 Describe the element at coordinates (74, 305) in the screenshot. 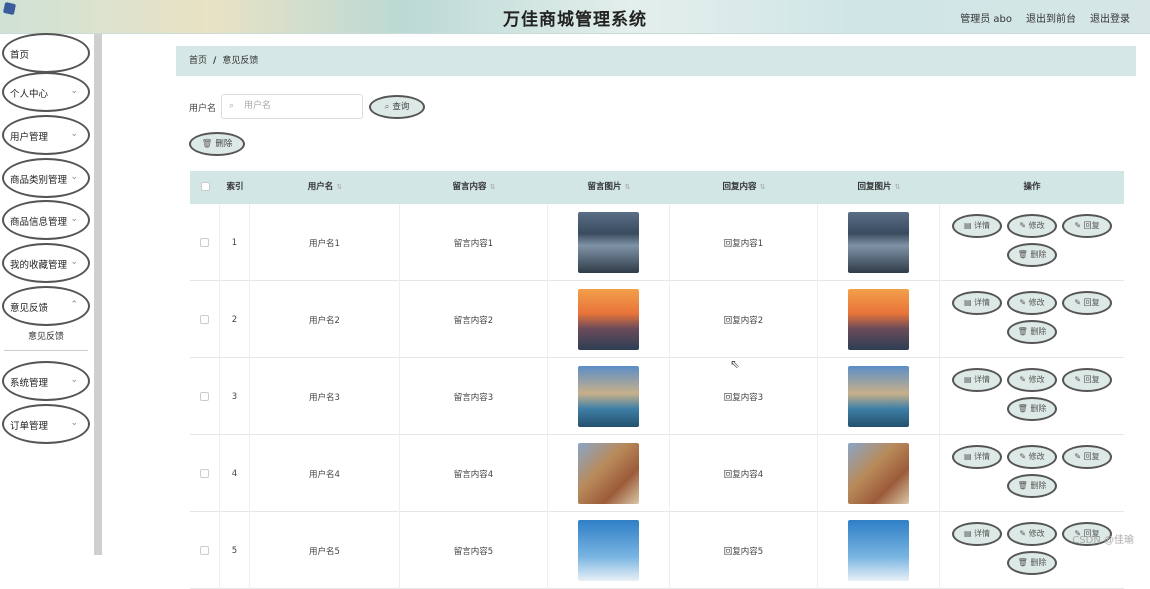

I see `chevron-up-icon: ⌃` at that location.